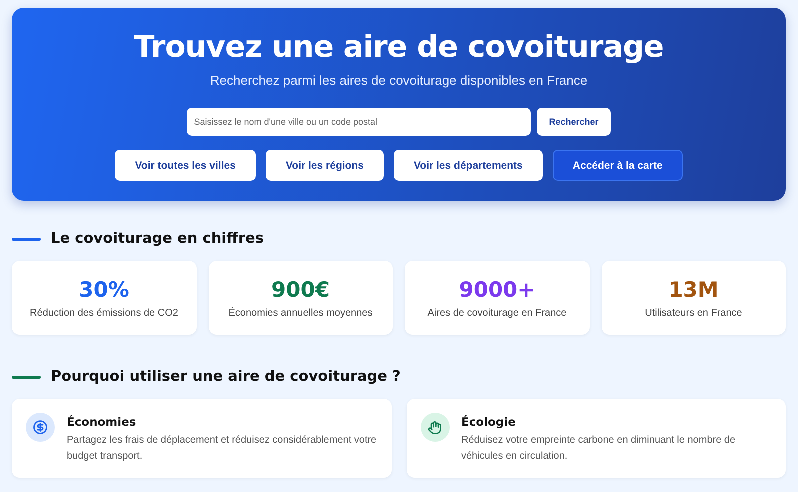 The width and height of the screenshot is (798, 492). I want to click on stat-label: Aires de covoiturage en France, so click(497, 313).